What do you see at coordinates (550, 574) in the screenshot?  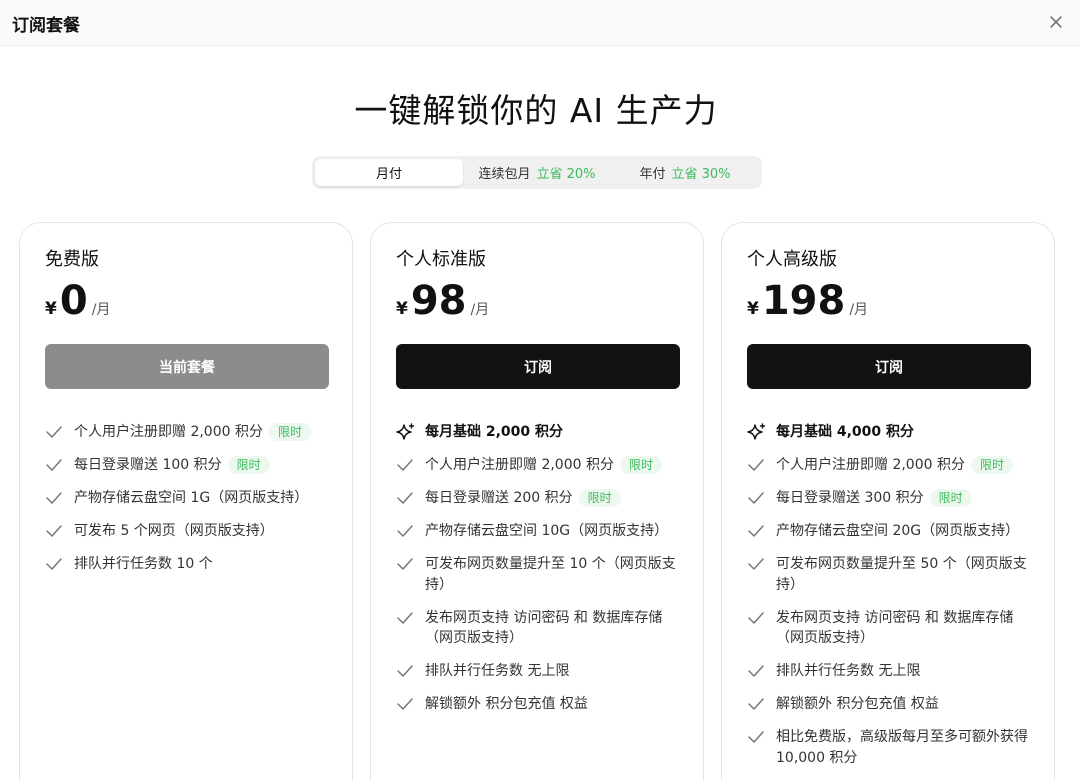 I see `feature-text: 可发布网页数量提升至 10 个（网页版支持）` at bounding box center [550, 574].